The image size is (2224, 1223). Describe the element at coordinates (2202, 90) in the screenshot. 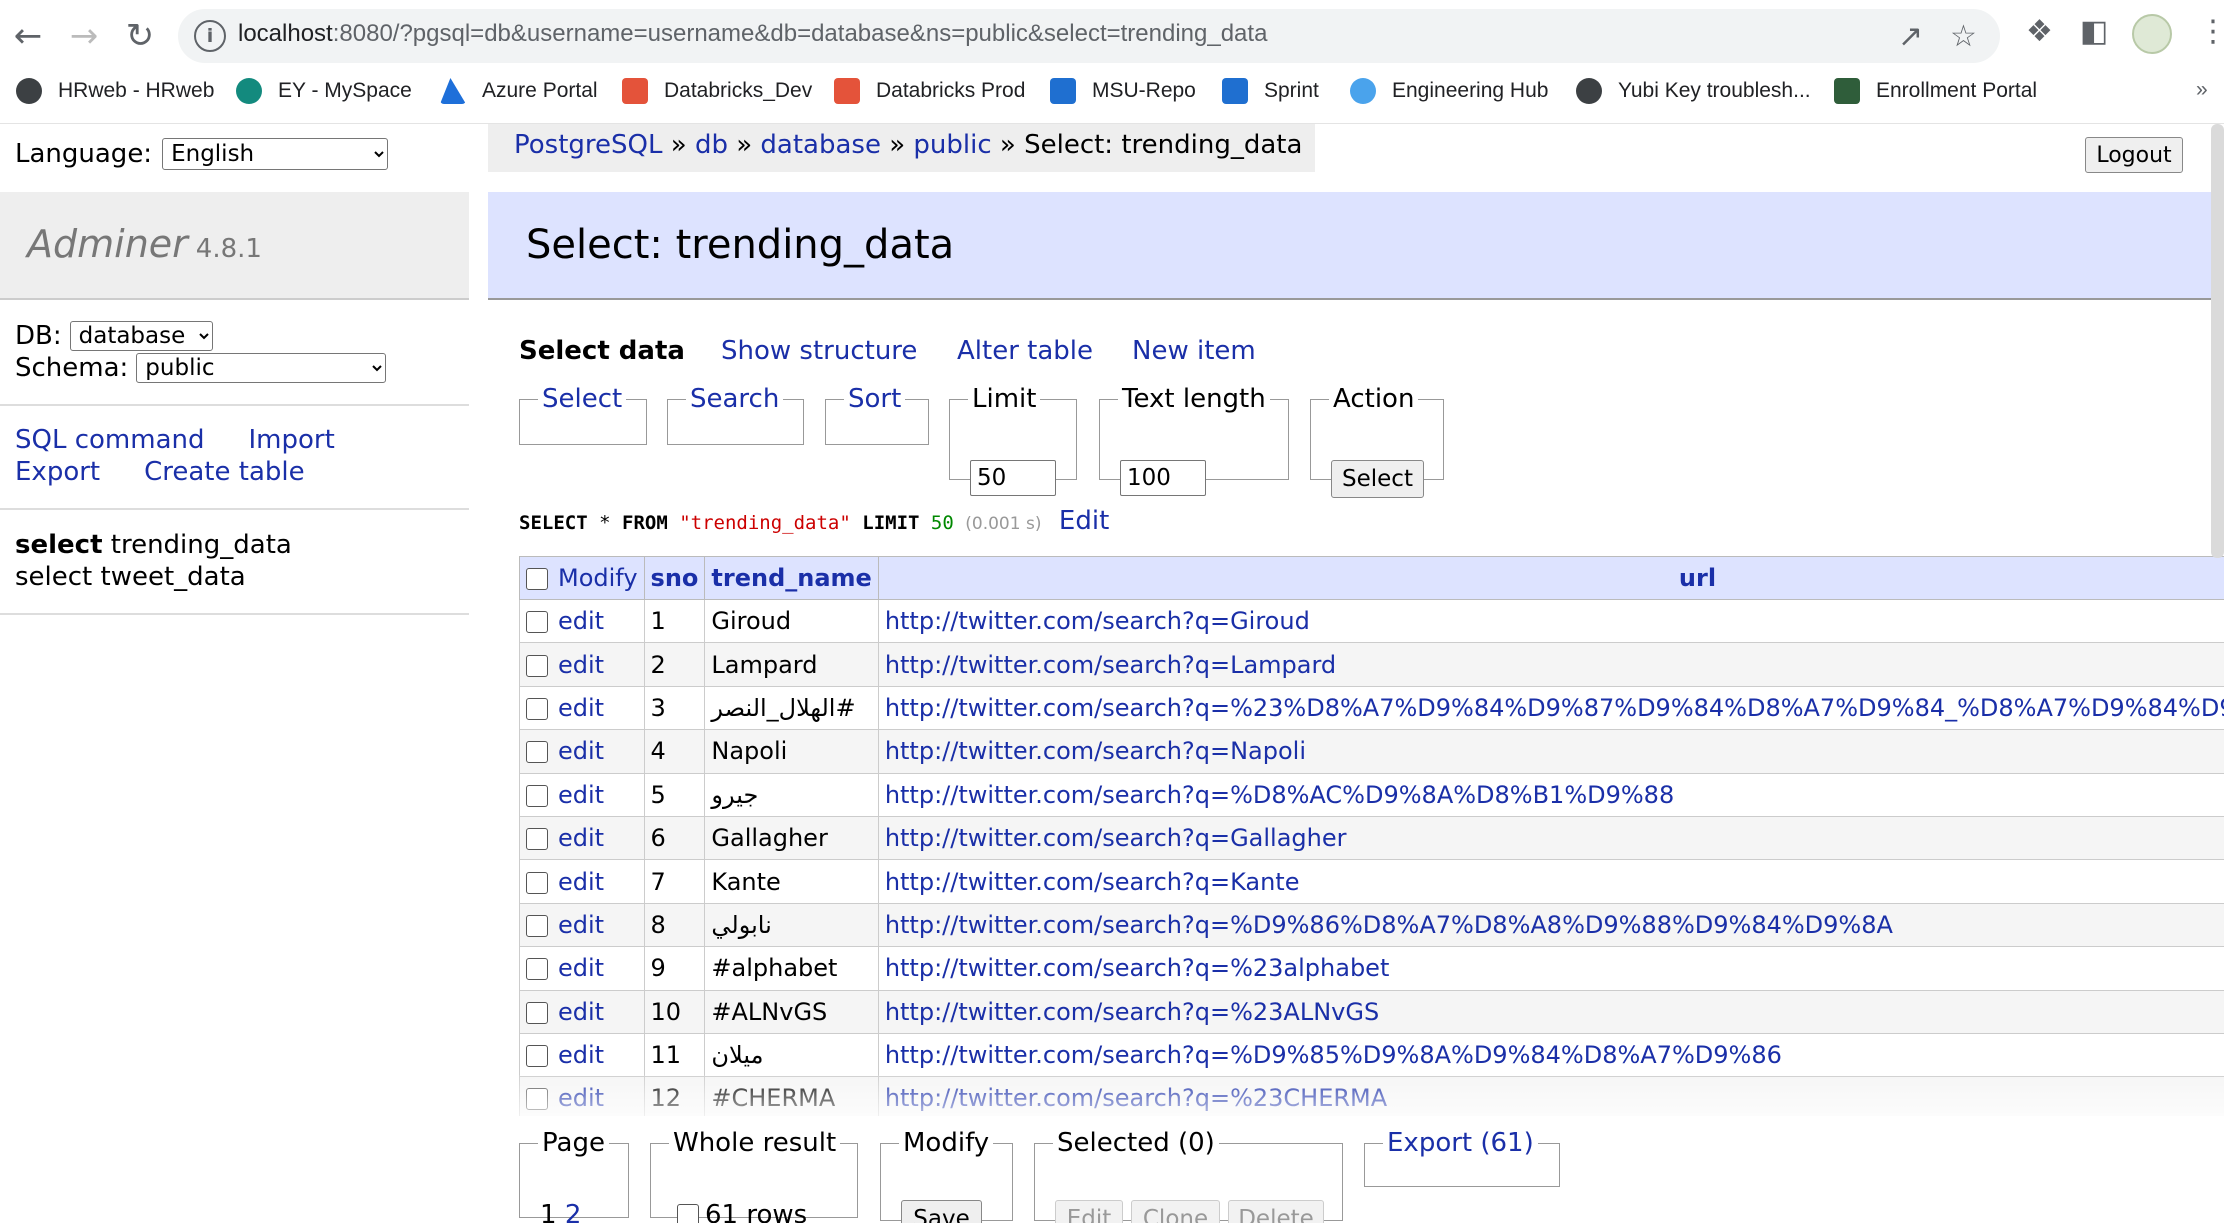

I see `more-bookmarks-icon: »` at that location.